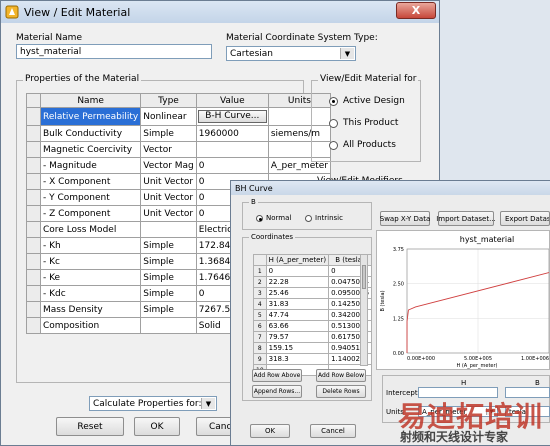  I want to click on reset-button: Reset, so click(90, 426).